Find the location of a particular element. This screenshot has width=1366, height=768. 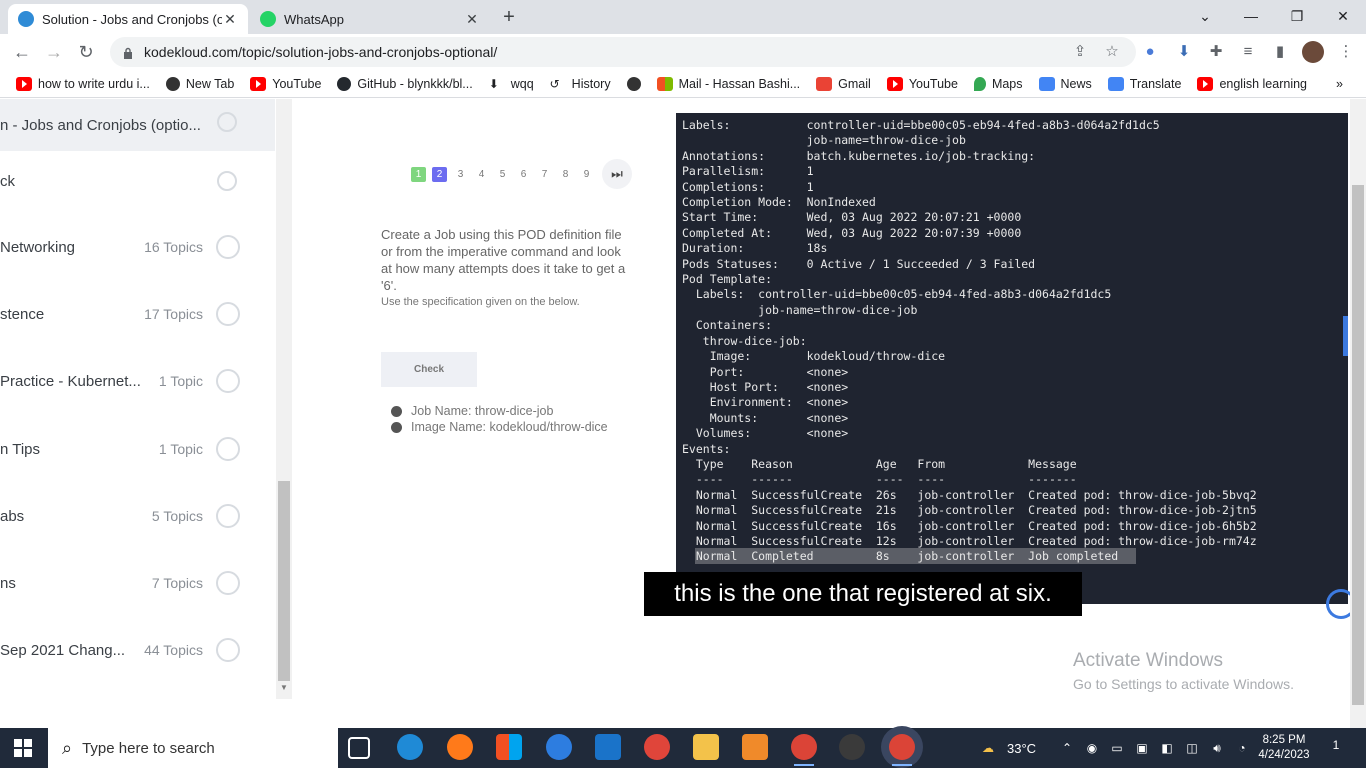

edge-browser-icon is located at coordinates (410, 747).